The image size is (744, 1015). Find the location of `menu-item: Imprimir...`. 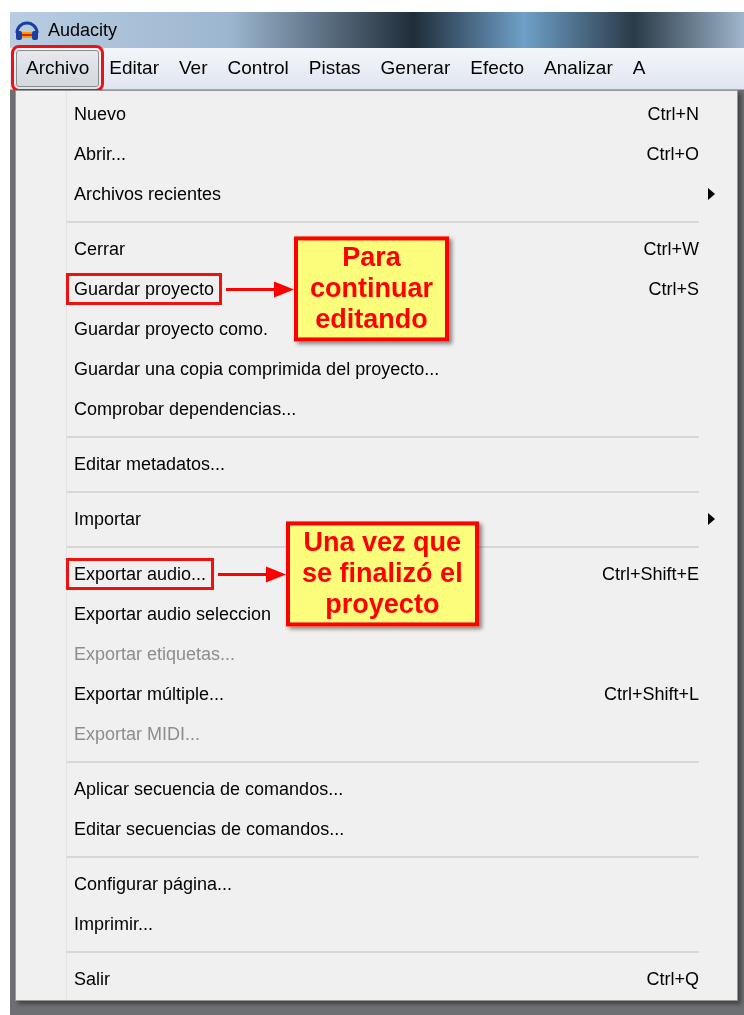

menu-item: Imprimir... is located at coordinates (113, 923).